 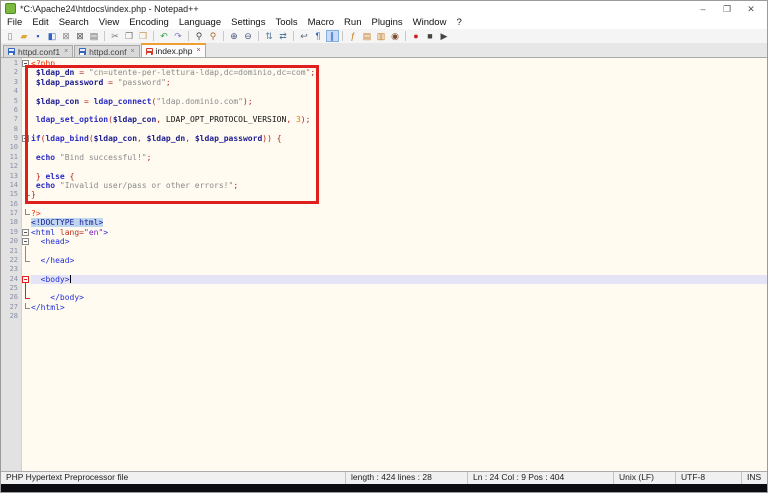 I want to click on menu-item-edit: Edit, so click(x=40, y=22).